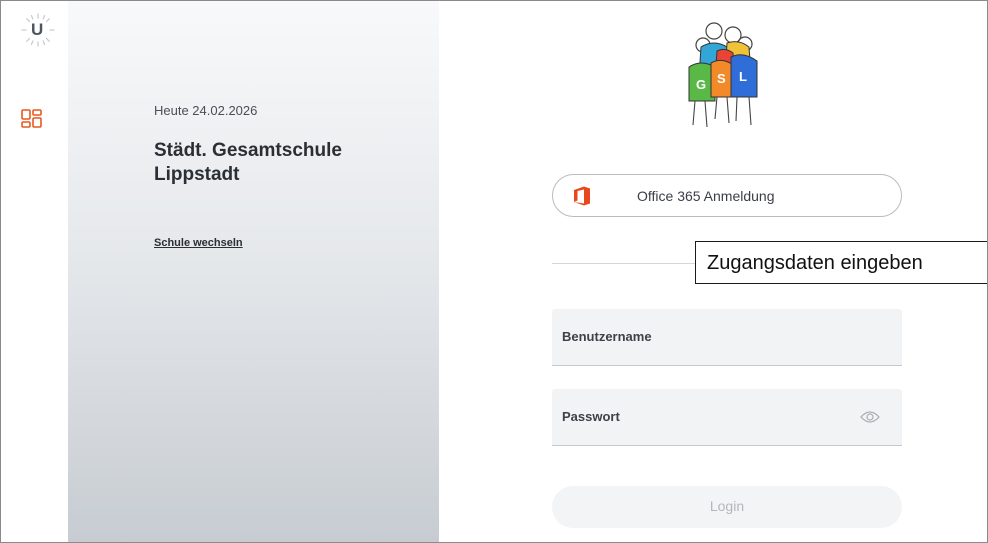  What do you see at coordinates (34, 271) in the screenshot?
I see `left-rail: U` at bounding box center [34, 271].